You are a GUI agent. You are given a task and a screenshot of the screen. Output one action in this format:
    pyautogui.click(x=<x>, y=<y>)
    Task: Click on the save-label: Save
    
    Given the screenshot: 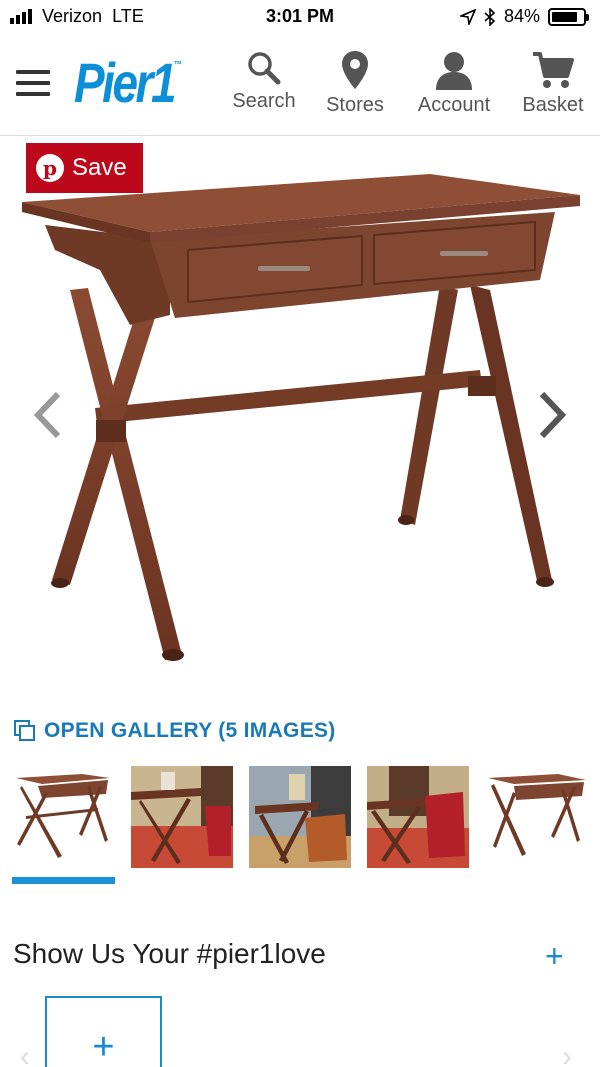 What is the action you would take?
    pyautogui.click(x=99, y=167)
    